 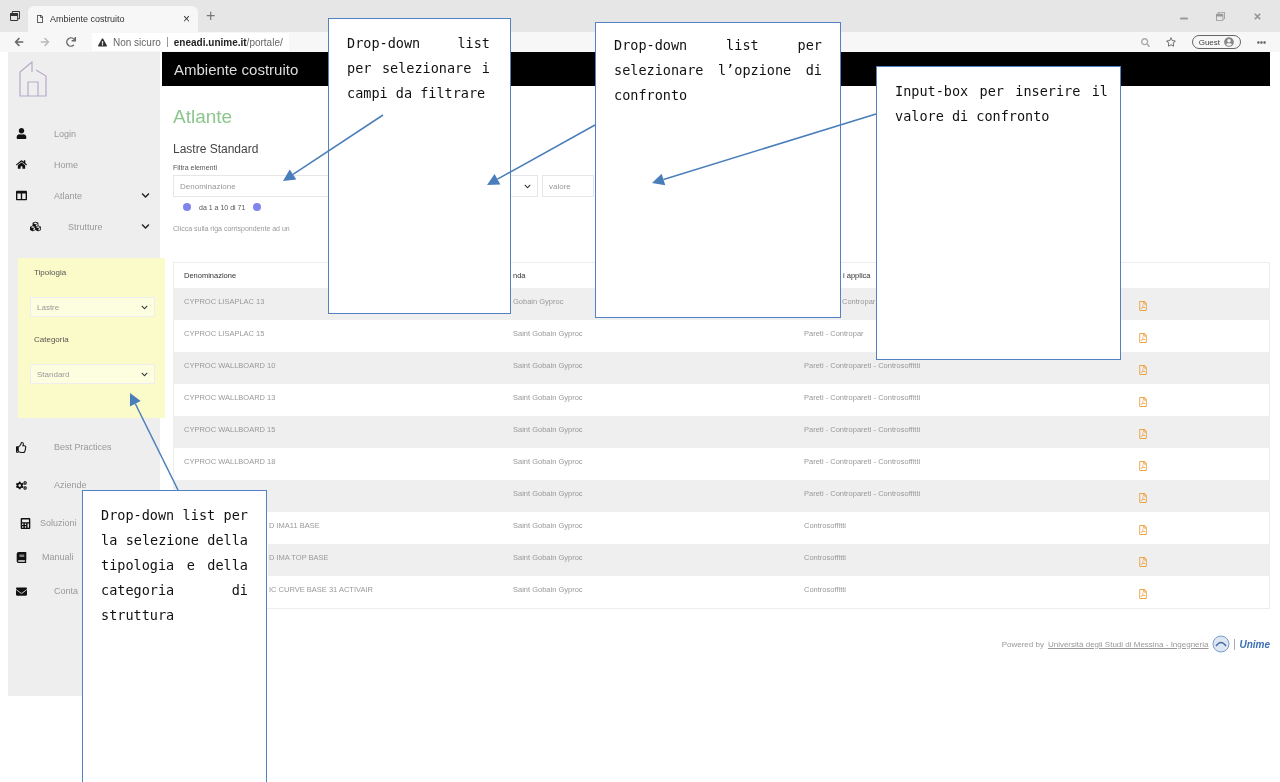 What do you see at coordinates (1145, 42) in the screenshot?
I see `zoom-icon` at bounding box center [1145, 42].